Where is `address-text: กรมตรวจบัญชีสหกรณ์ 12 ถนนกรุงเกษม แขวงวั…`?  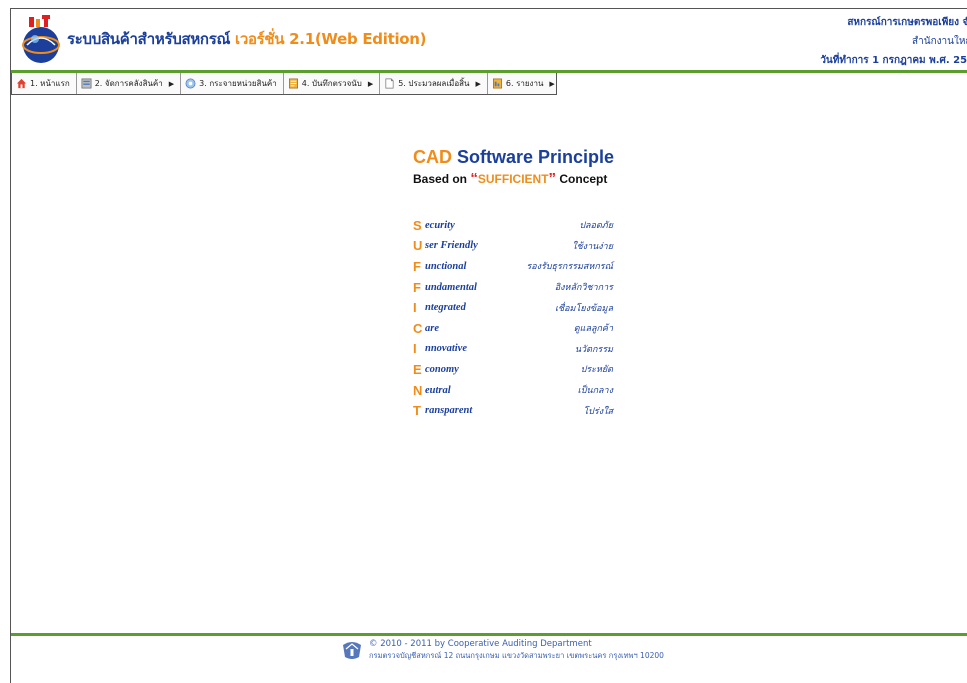
address-text: กรมตรวจบัญชีสหกรณ์ 12 ถนนกรุงเกษม แขวงวั… is located at coordinates (516, 655).